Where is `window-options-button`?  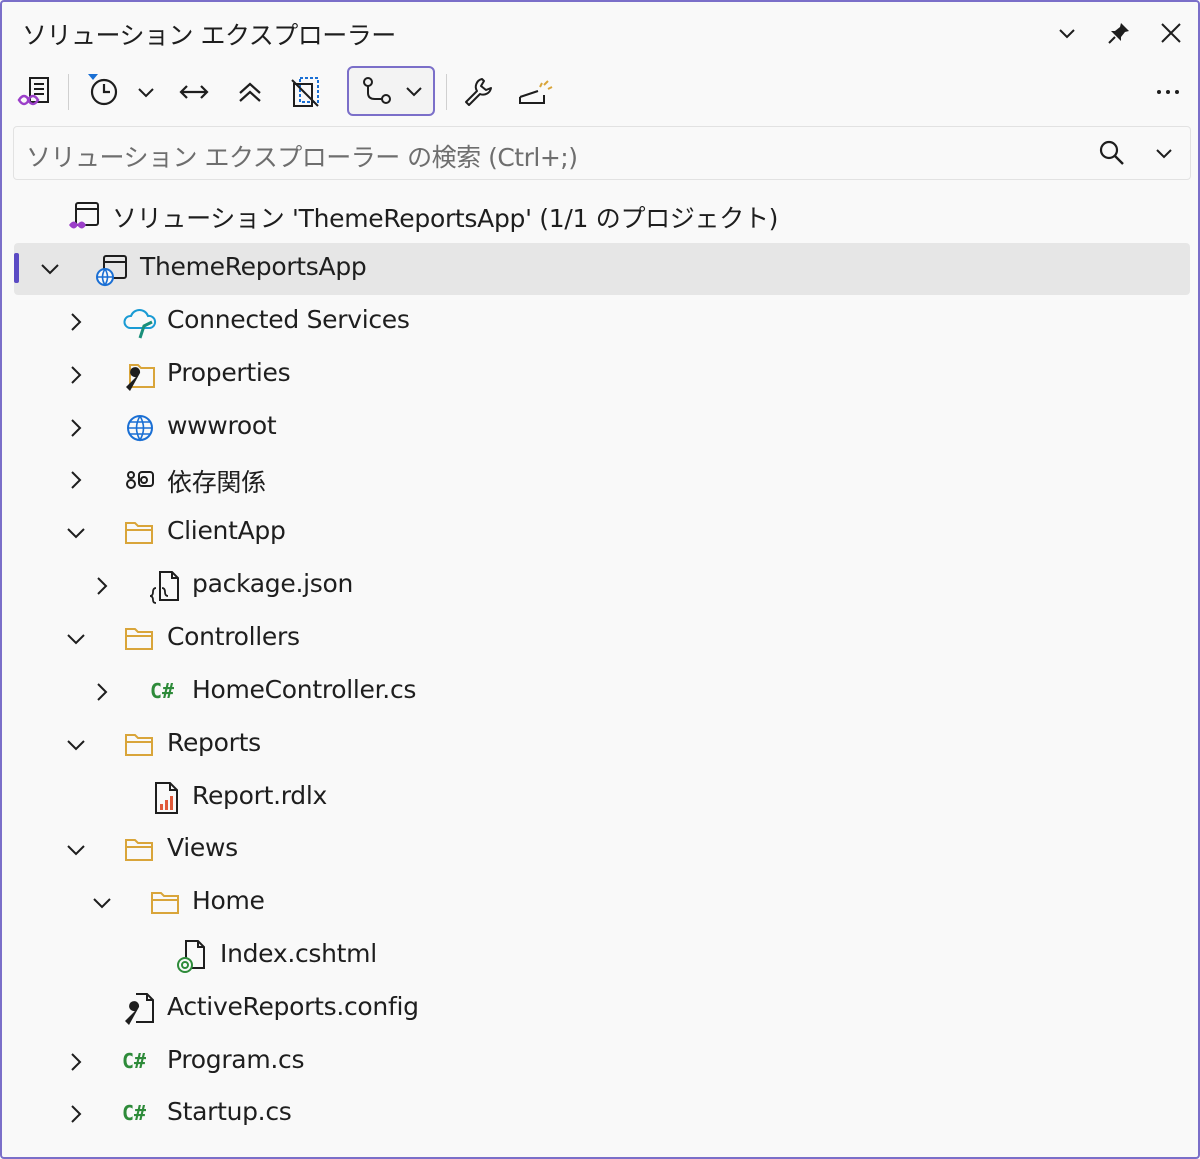
window-options-button is located at coordinates (1067, 33).